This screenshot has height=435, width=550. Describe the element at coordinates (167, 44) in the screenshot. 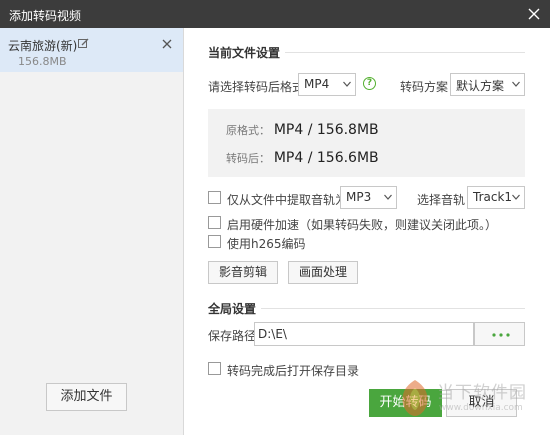

I see `remove-icon` at that location.